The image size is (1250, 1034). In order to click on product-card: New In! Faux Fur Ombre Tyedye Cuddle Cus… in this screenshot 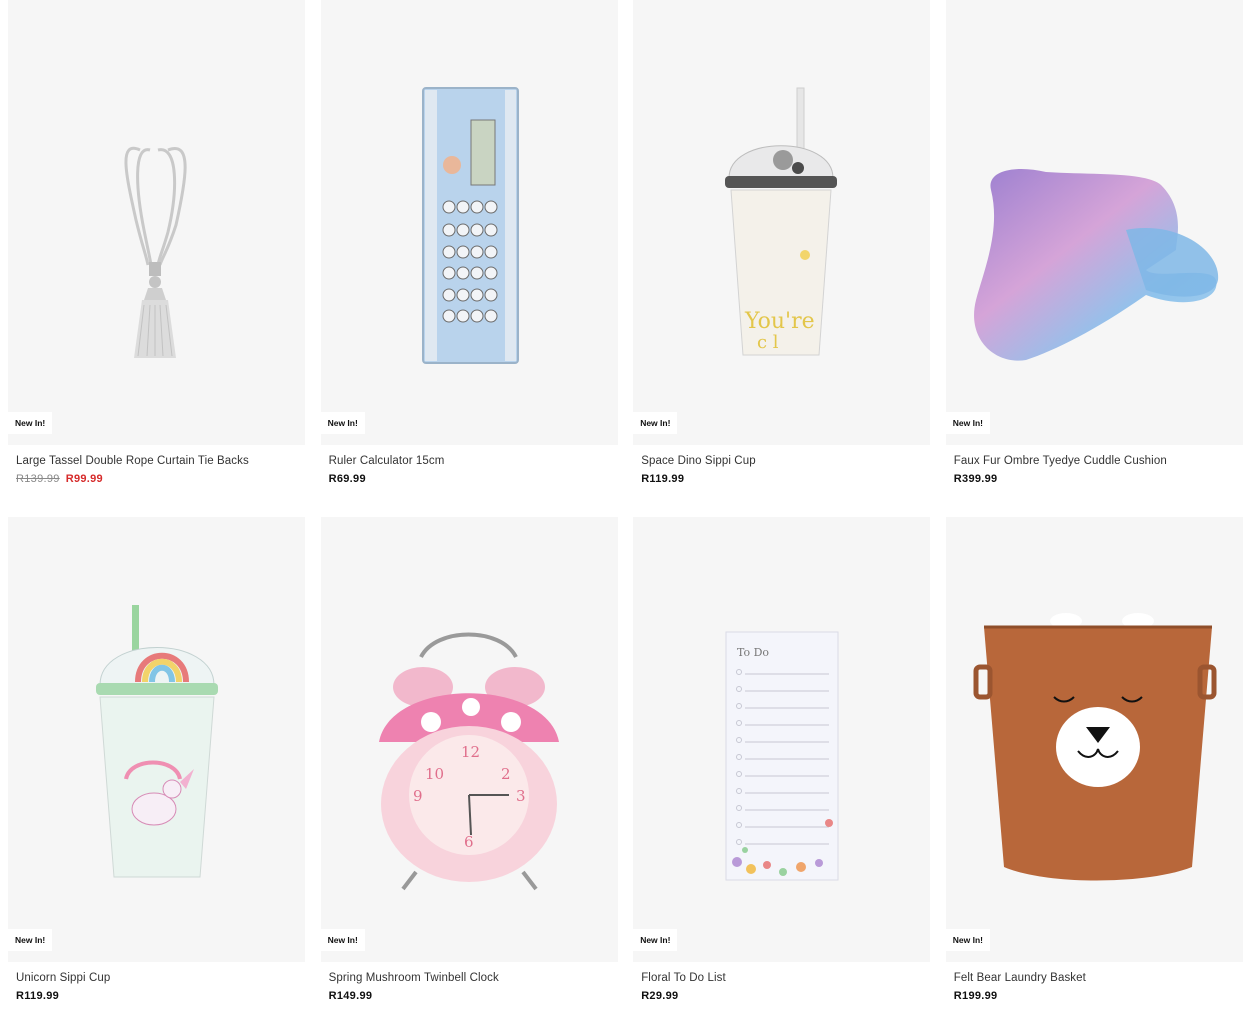, I will do `click(1094, 244)`.